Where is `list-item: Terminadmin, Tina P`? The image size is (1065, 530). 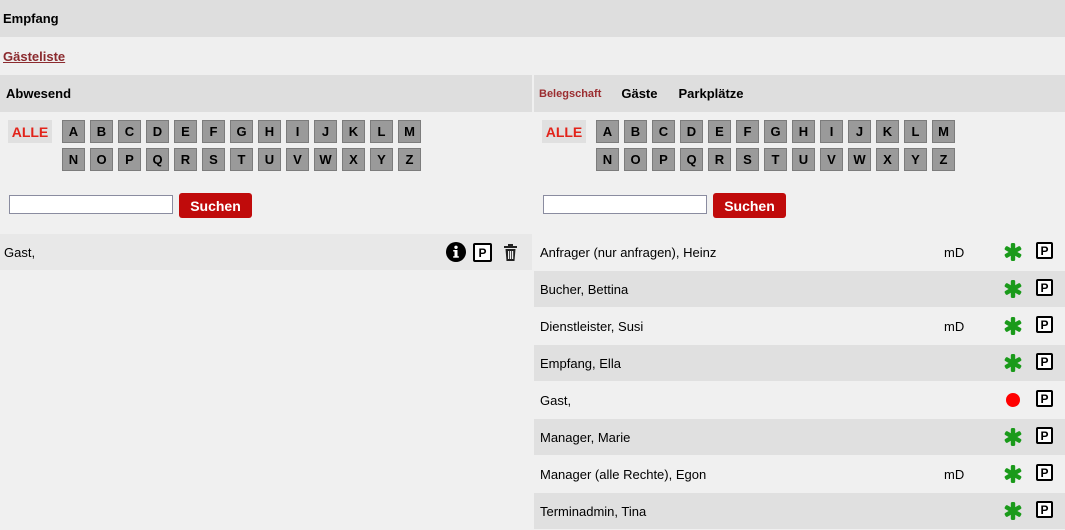 list-item: Terminadmin, Tina P is located at coordinates (799, 511).